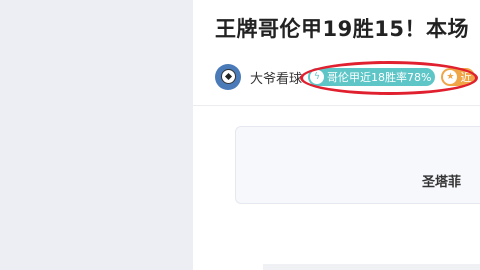  I want to click on win-rate-tag-label: 哥伦甲近18胜率78%, so click(379, 77).